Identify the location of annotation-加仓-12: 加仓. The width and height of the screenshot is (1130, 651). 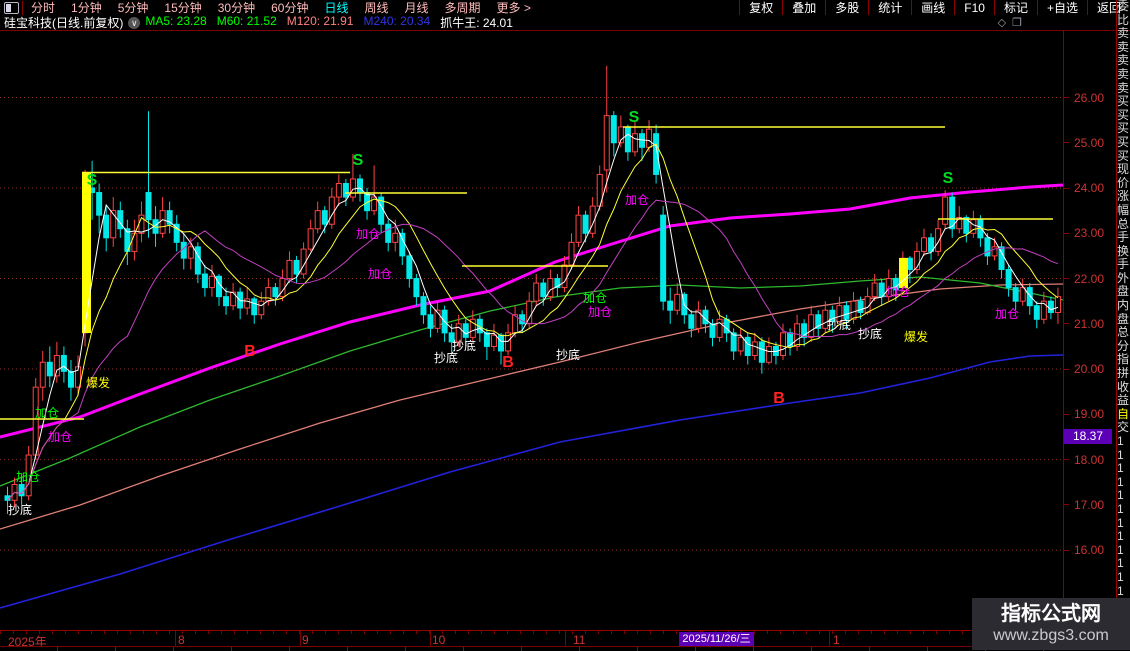
(637, 200).